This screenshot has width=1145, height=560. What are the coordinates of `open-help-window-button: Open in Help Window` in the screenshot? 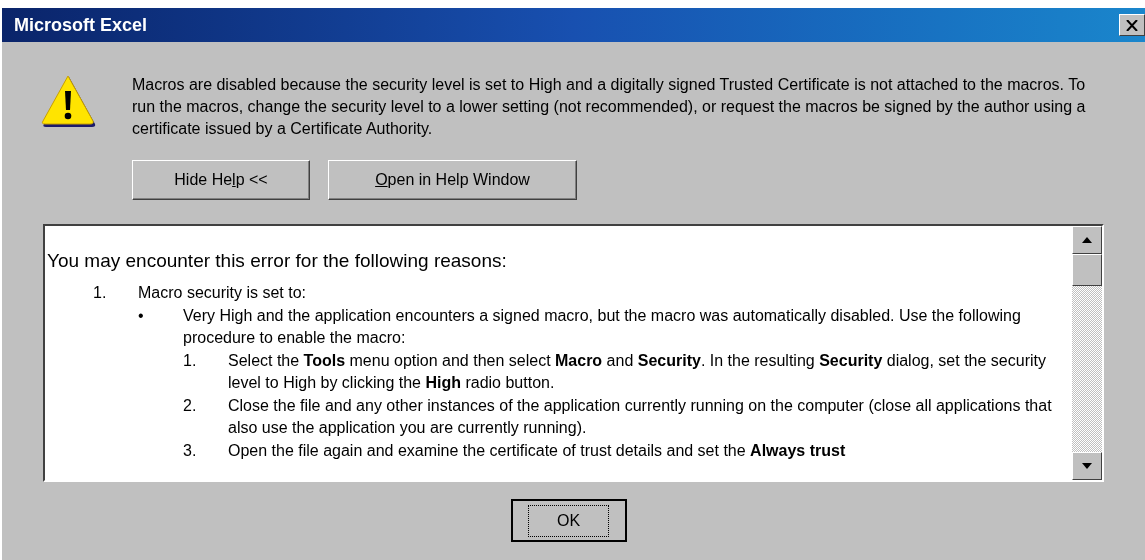 It's located at (452, 180).